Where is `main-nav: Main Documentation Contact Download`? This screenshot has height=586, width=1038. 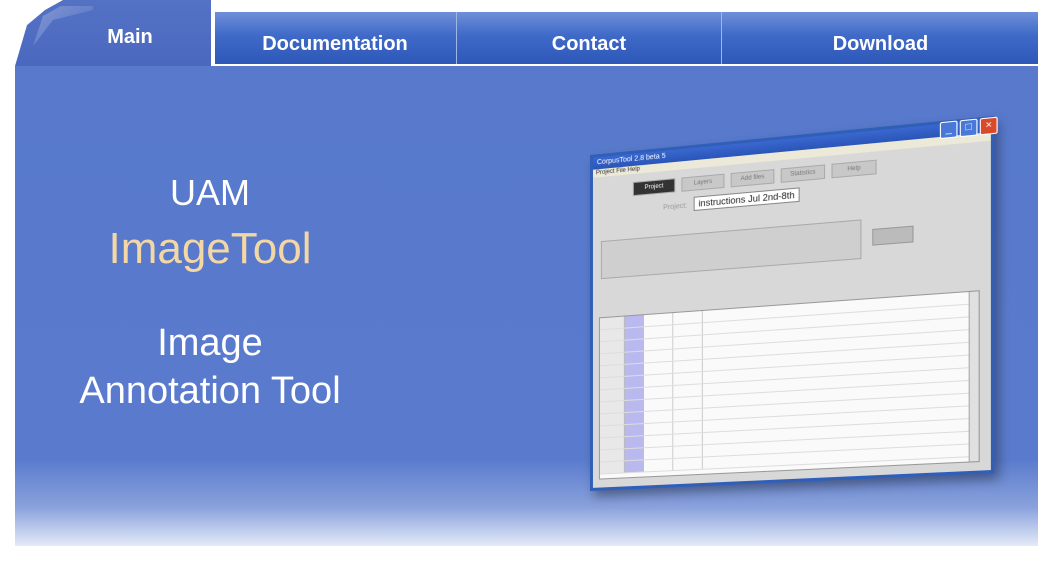
main-nav: Main Documentation Contact Download is located at coordinates (526, 33).